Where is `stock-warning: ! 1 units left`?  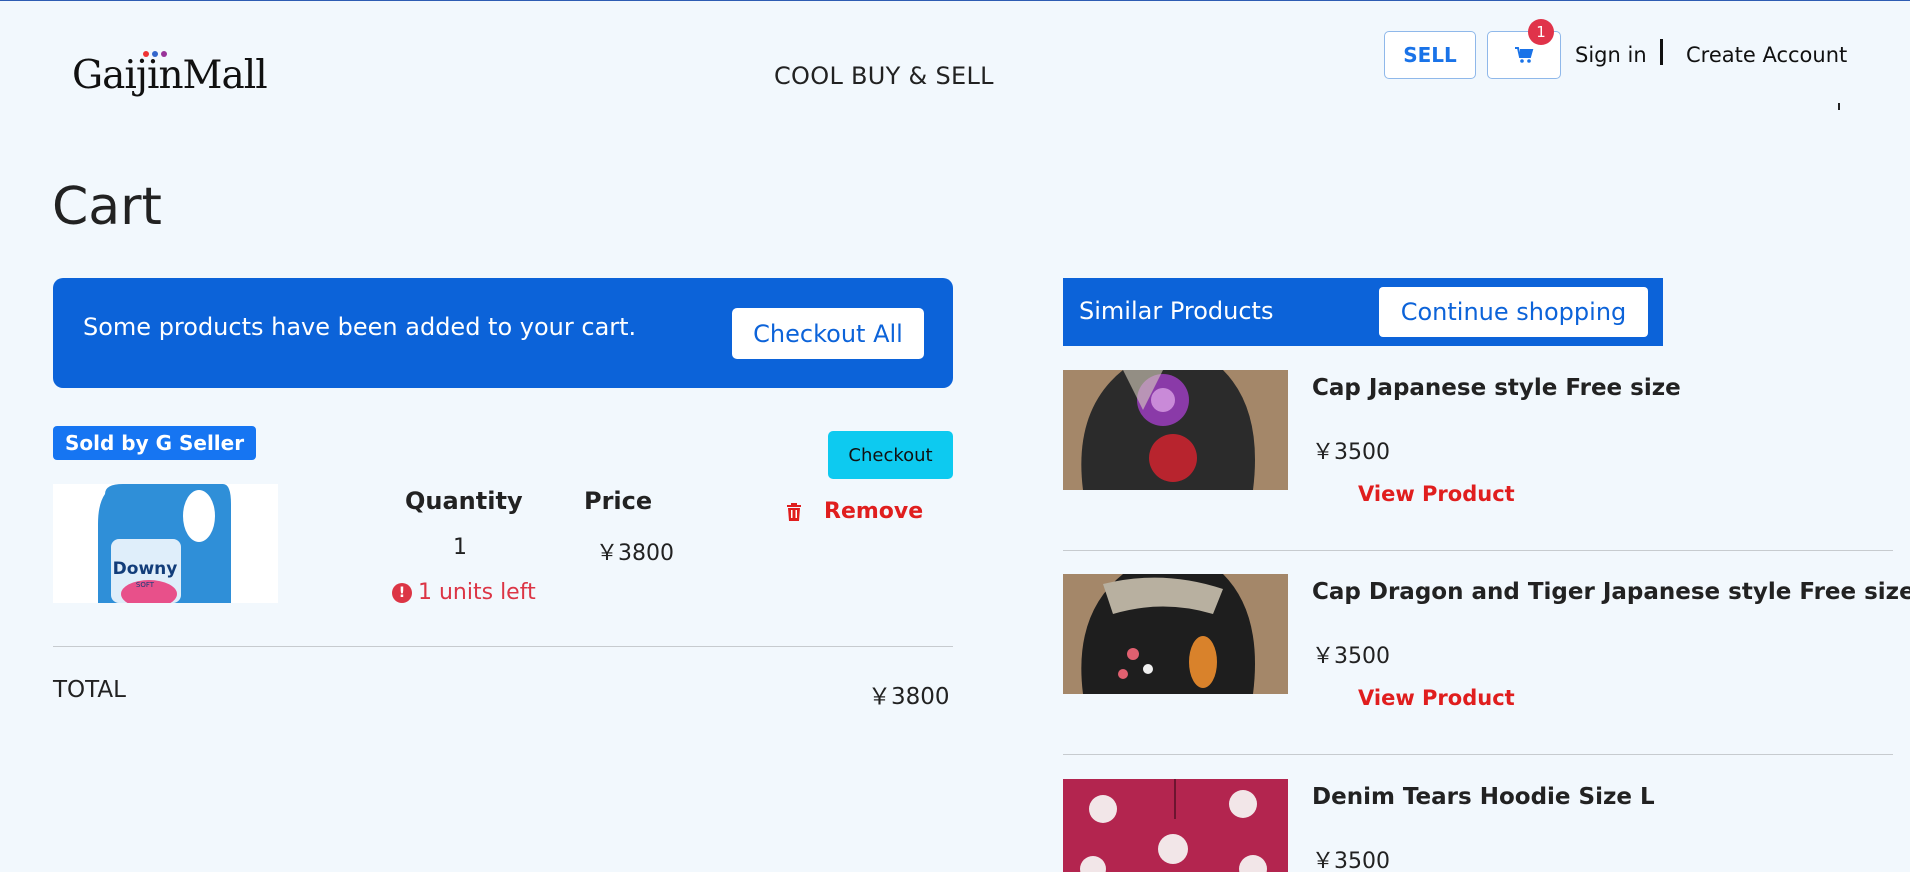 stock-warning: ! 1 units left is located at coordinates (464, 592).